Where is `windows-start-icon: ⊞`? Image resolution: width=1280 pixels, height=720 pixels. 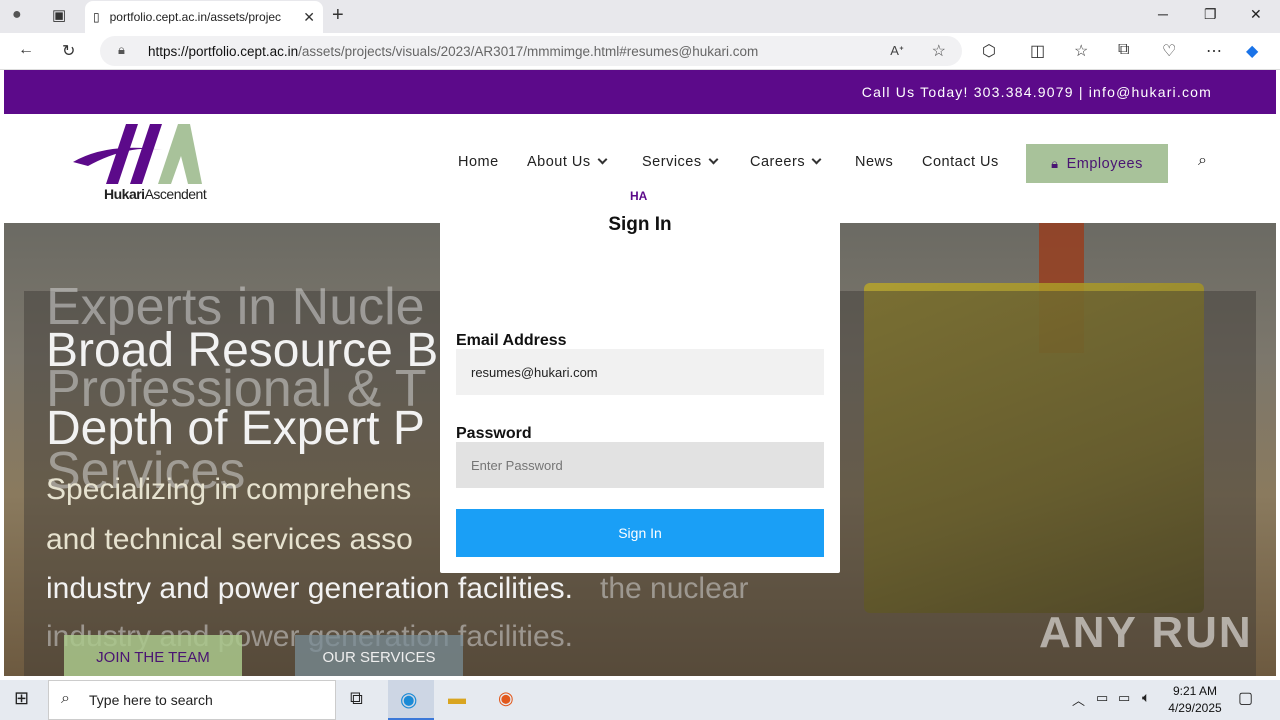
windows-start-icon: ⊞ is located at coordinates (21, 698).